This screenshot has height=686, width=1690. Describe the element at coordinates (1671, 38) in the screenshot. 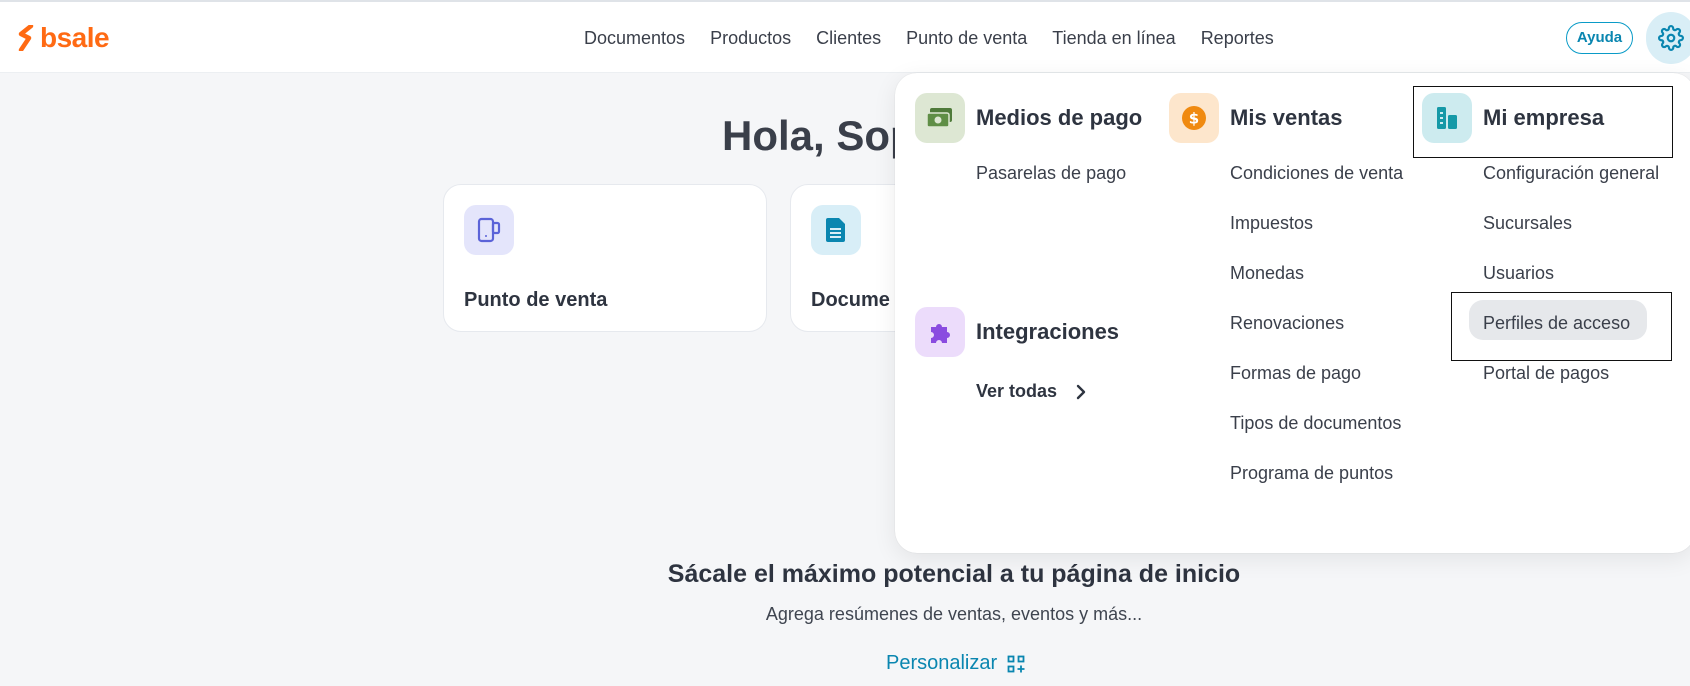

I see `gear-icon` at that location.